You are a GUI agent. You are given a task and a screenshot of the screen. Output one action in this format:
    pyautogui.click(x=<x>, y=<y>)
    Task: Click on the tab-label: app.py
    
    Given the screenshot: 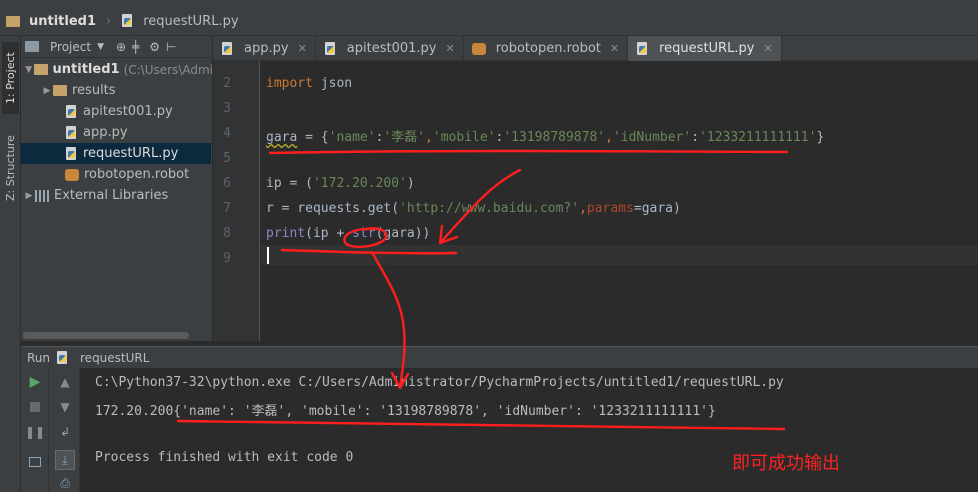 What is the action you would take?
    pyautogui.click(x=266, y=48)
    